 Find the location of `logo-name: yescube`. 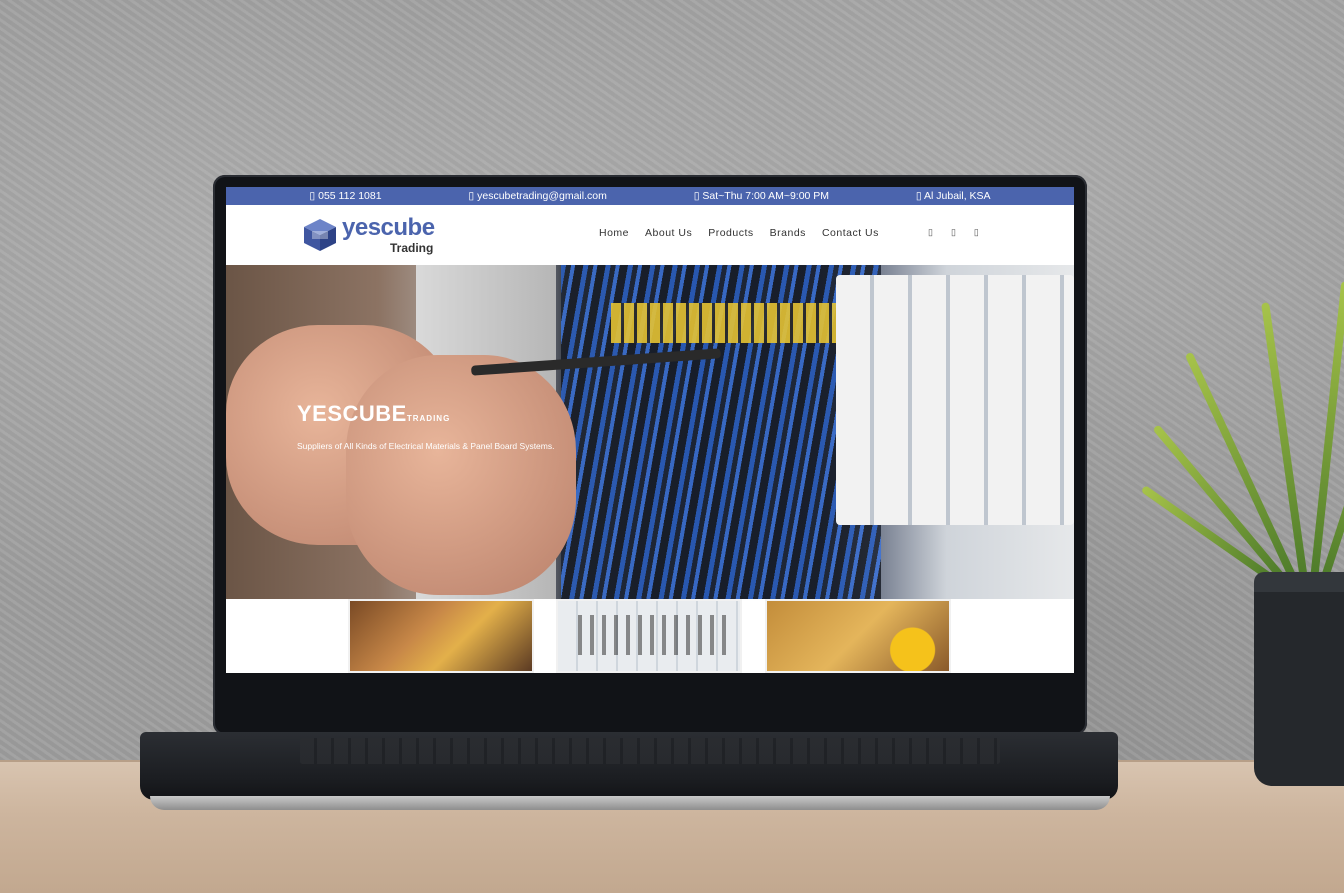

logo-name: yescube is located at coordinates (388, 227).